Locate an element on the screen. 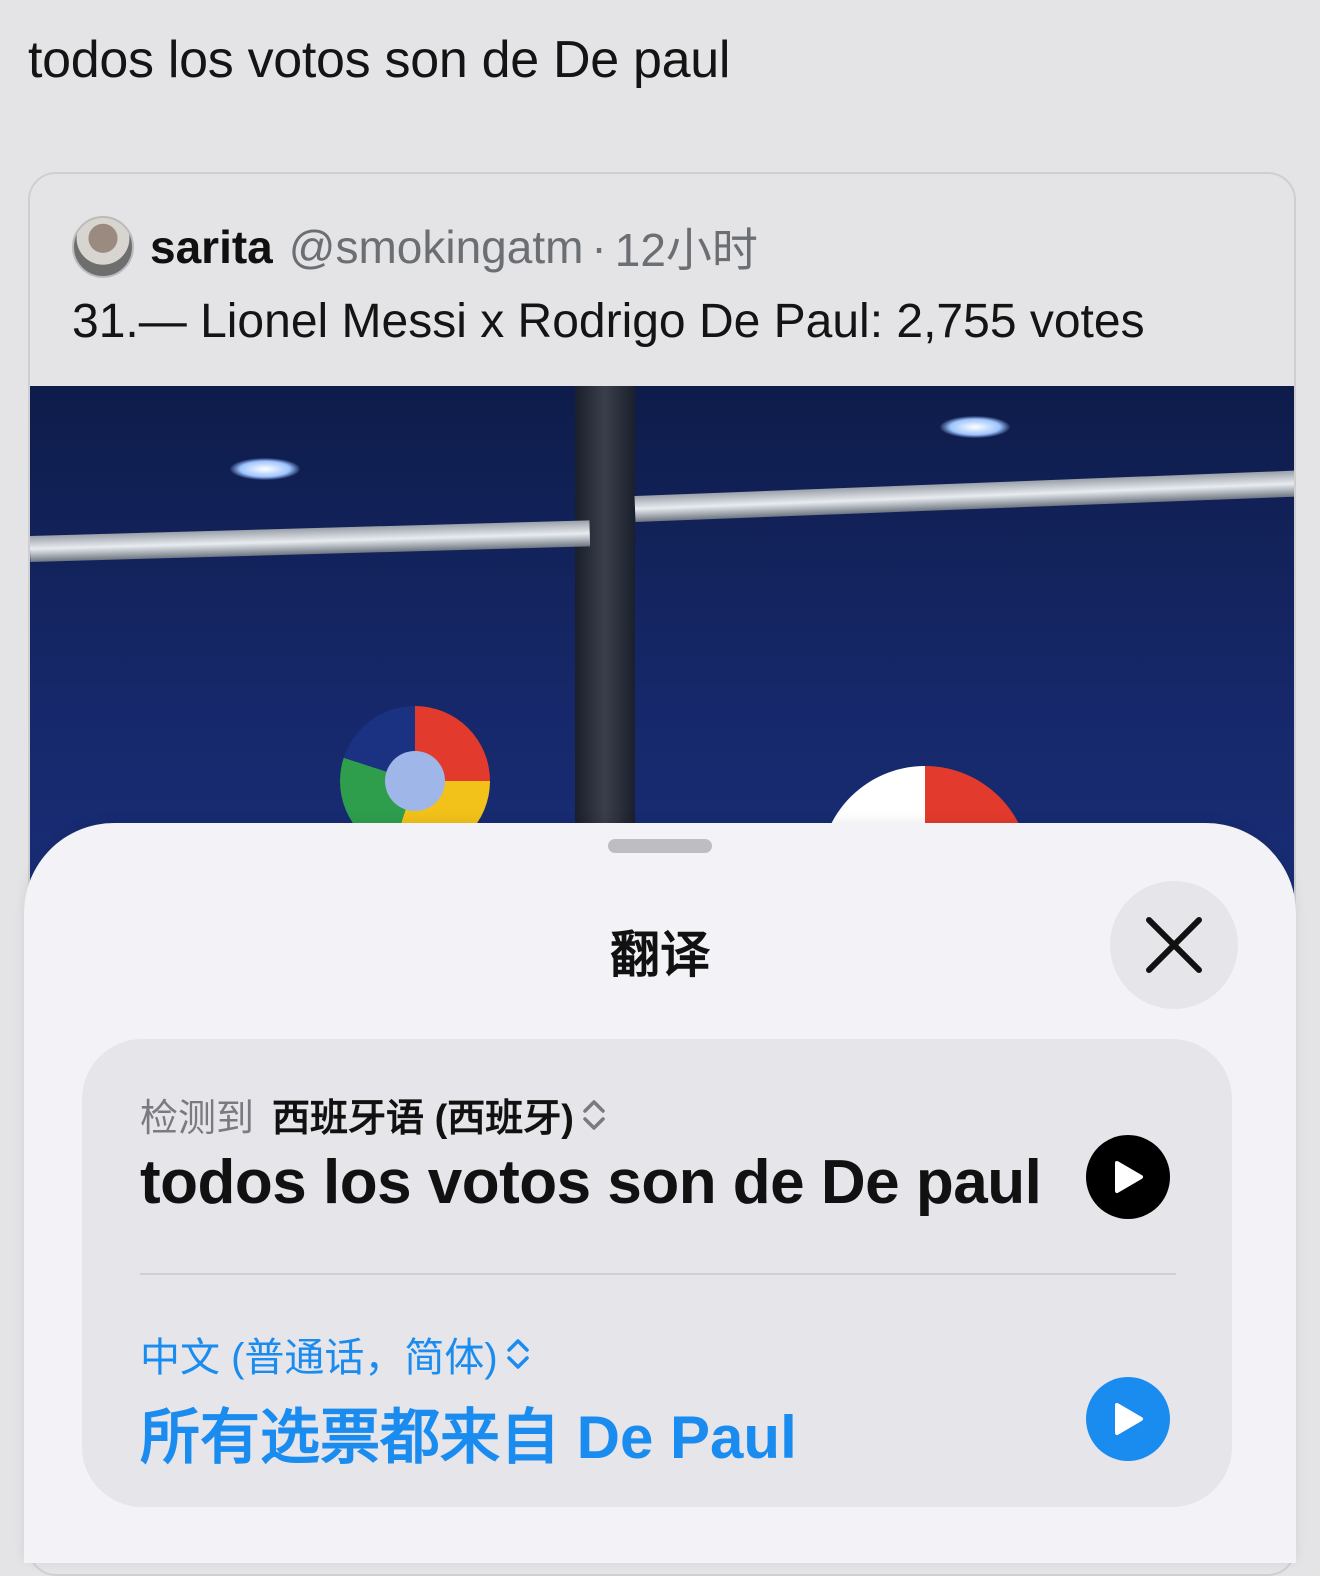 This screenshot has width=1320, height=1576. source-language: 西班牙语 (西班牙) is located at coordinates (423, 1119).